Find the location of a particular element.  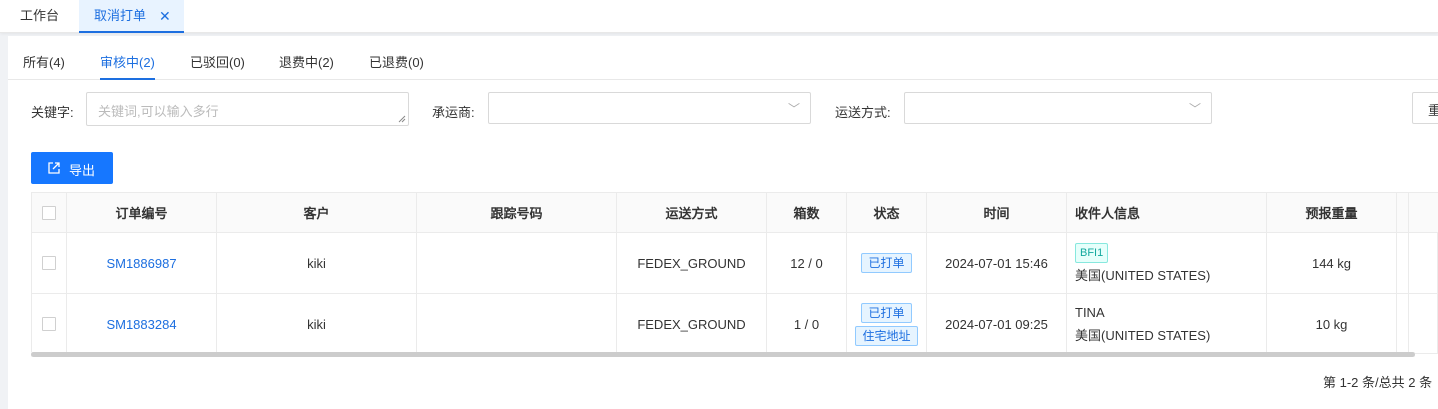

keyword-label: 关键字: is located at coordinates (52, 112).